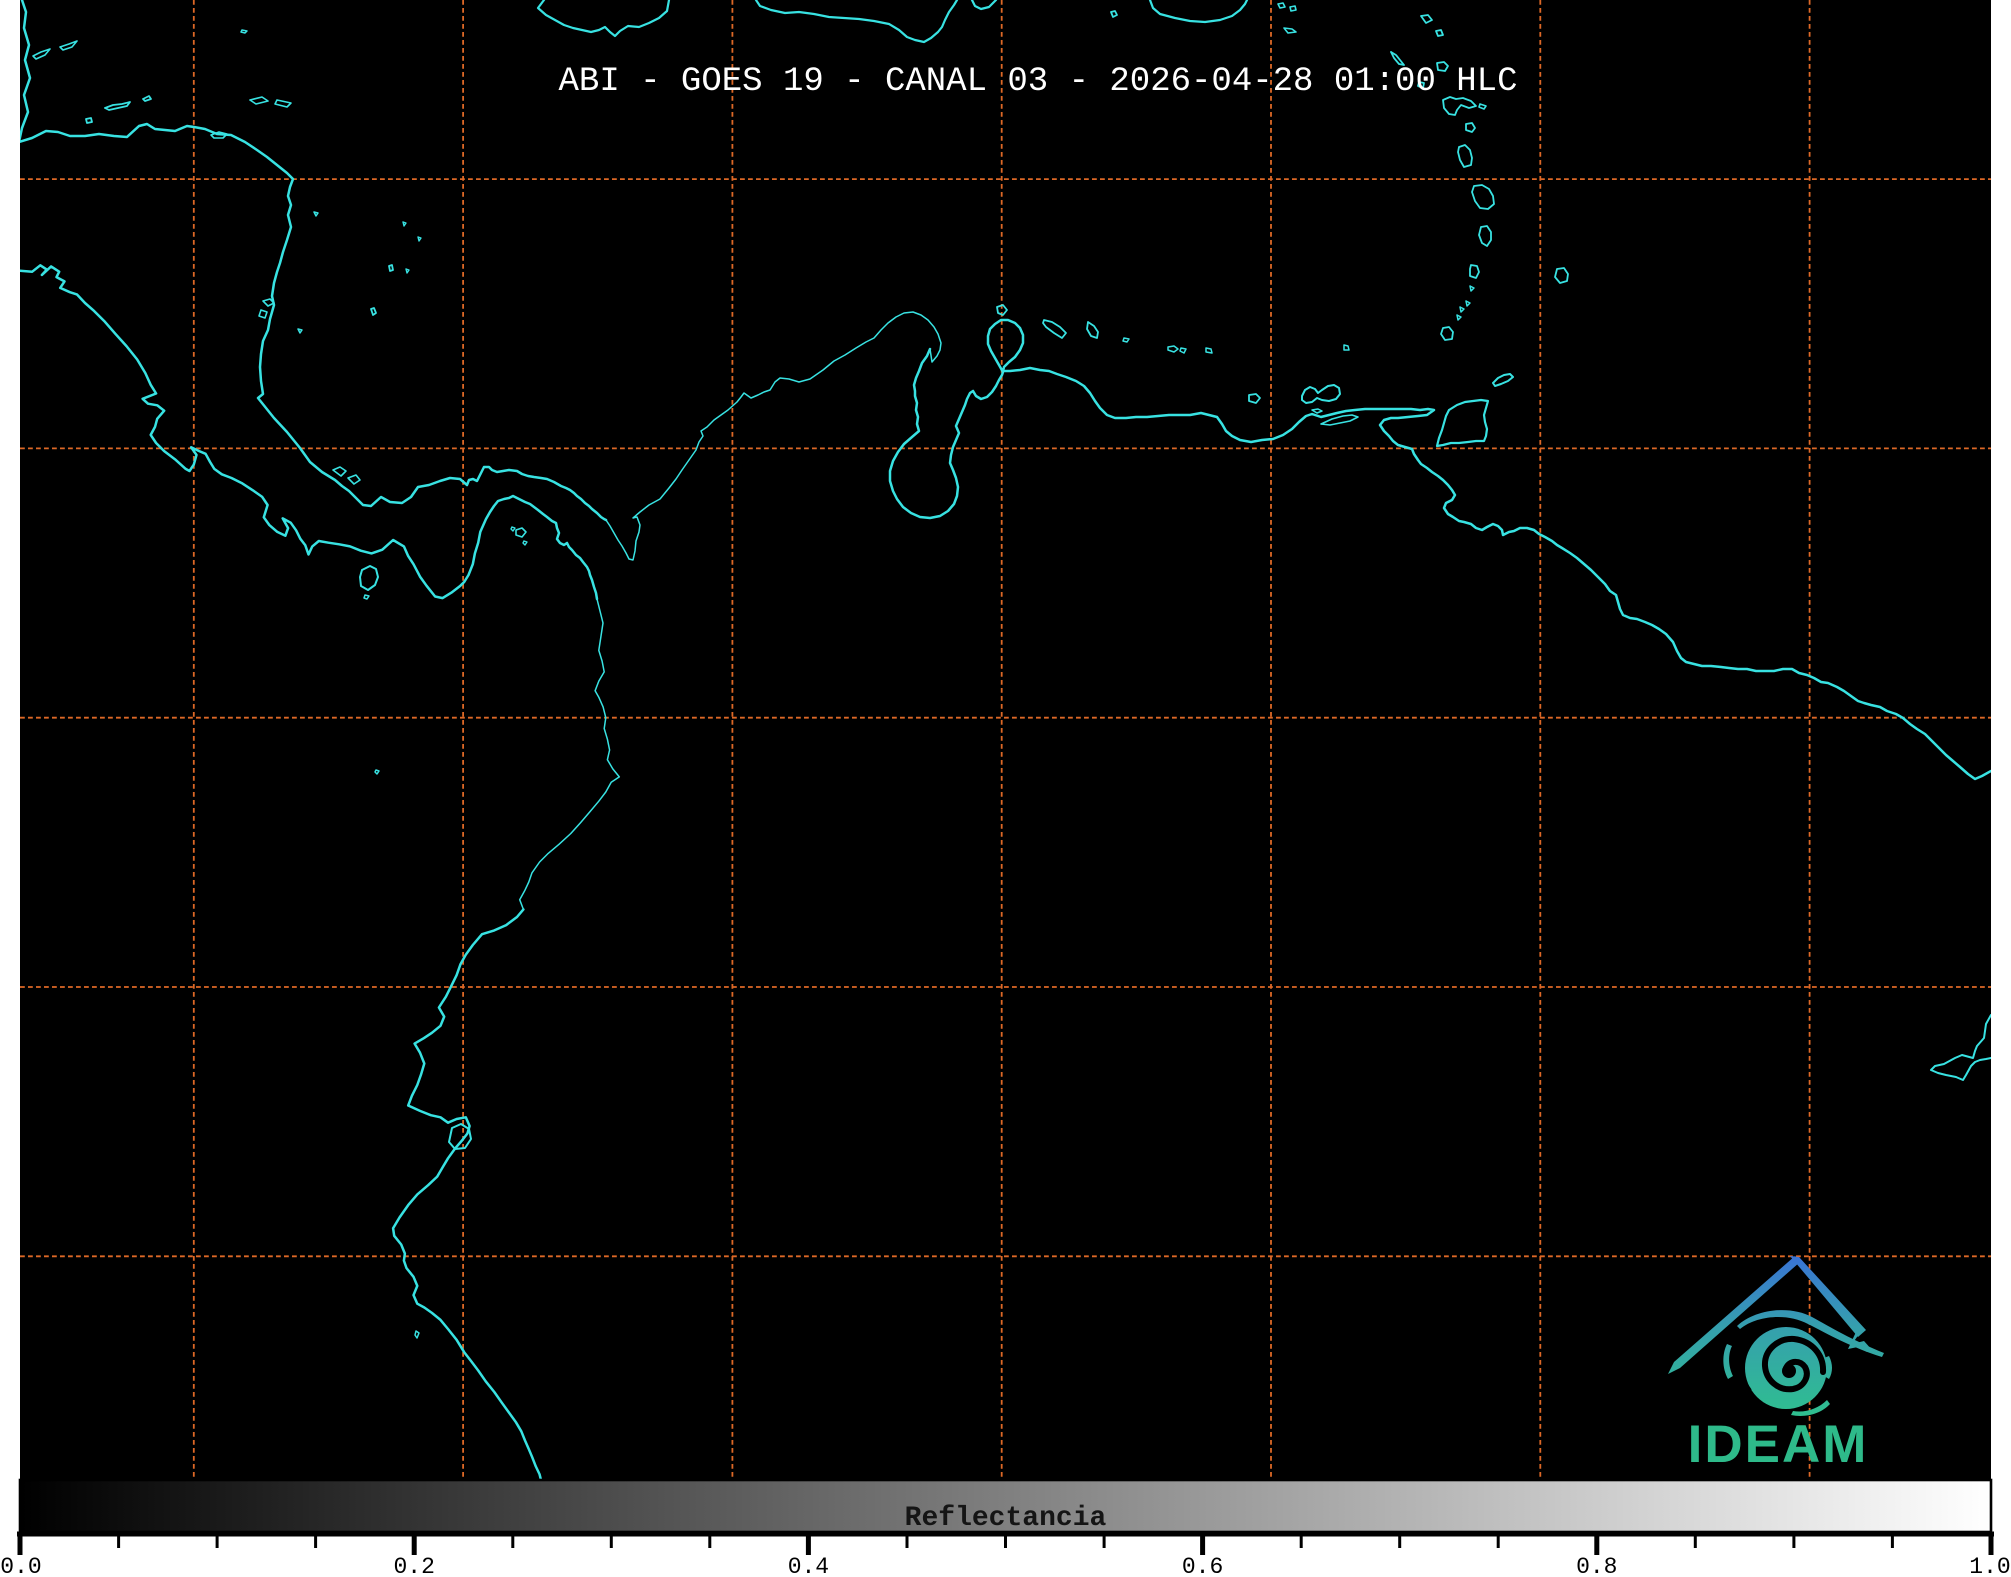 Image resolution: width=2011 pixels, height=1577 pixels. Describe the element at coordinates (1006, 1518) in the screenshot. I see `svg-text: Reflectancia` at that location.